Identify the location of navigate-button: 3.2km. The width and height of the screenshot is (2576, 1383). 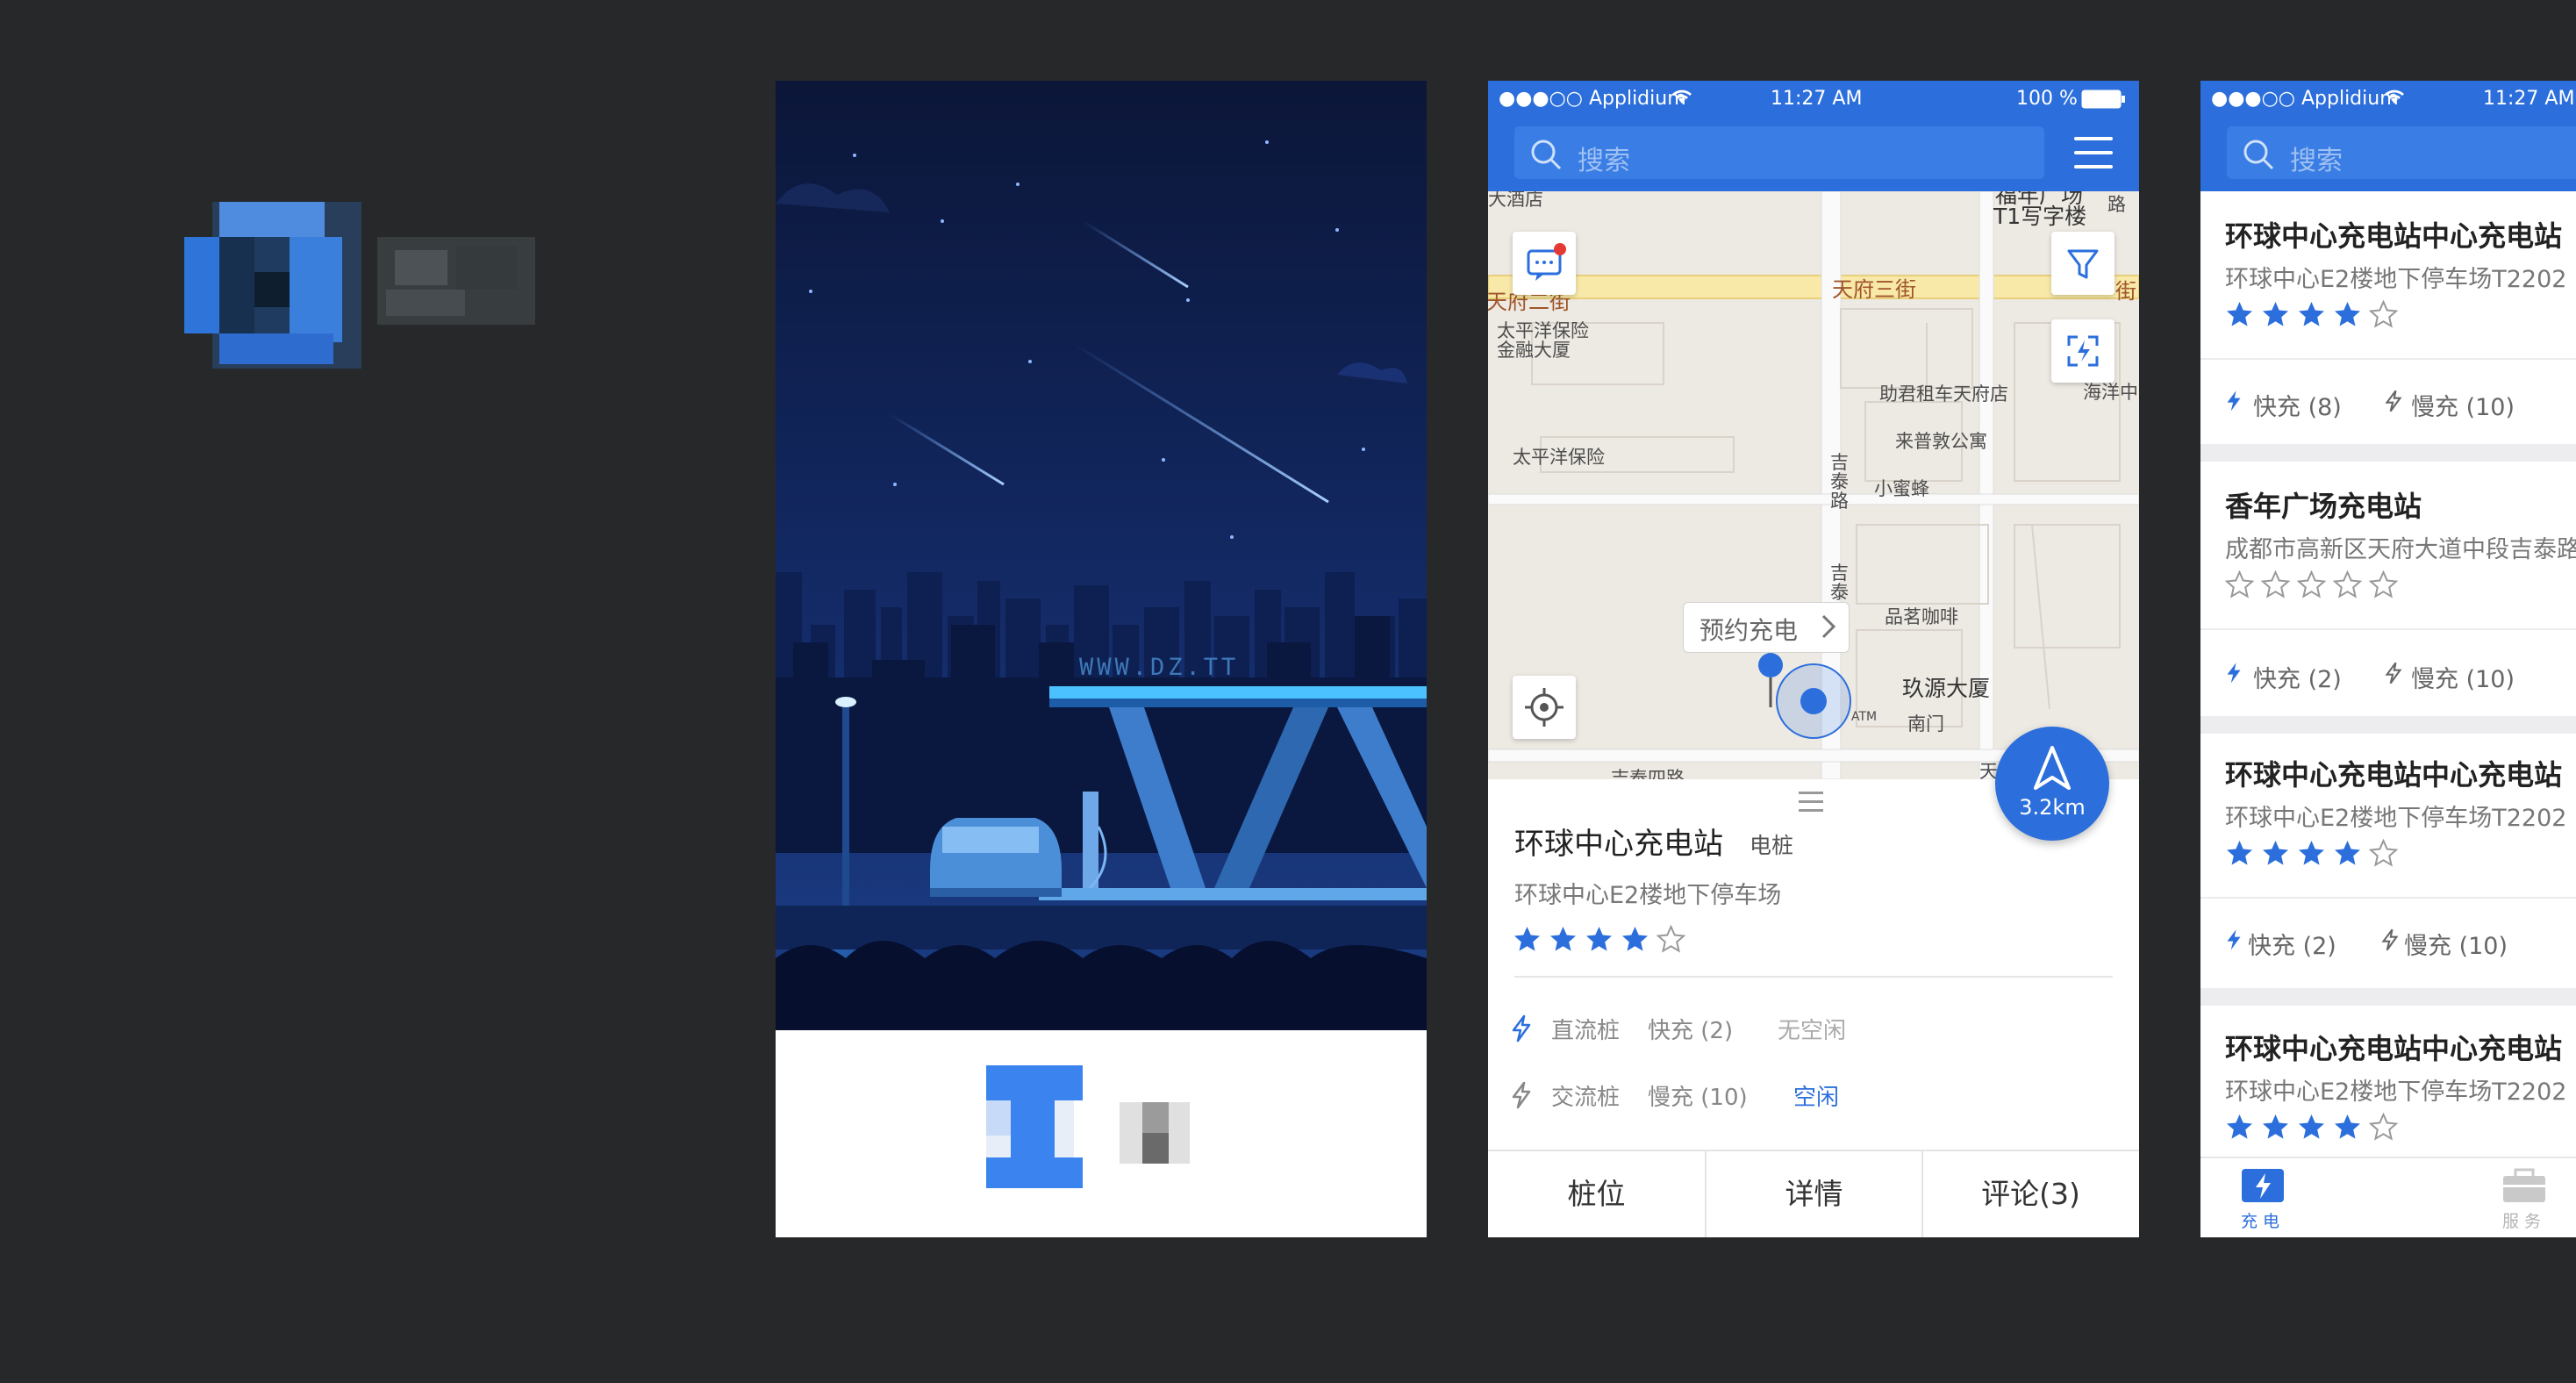
(2052, 784).